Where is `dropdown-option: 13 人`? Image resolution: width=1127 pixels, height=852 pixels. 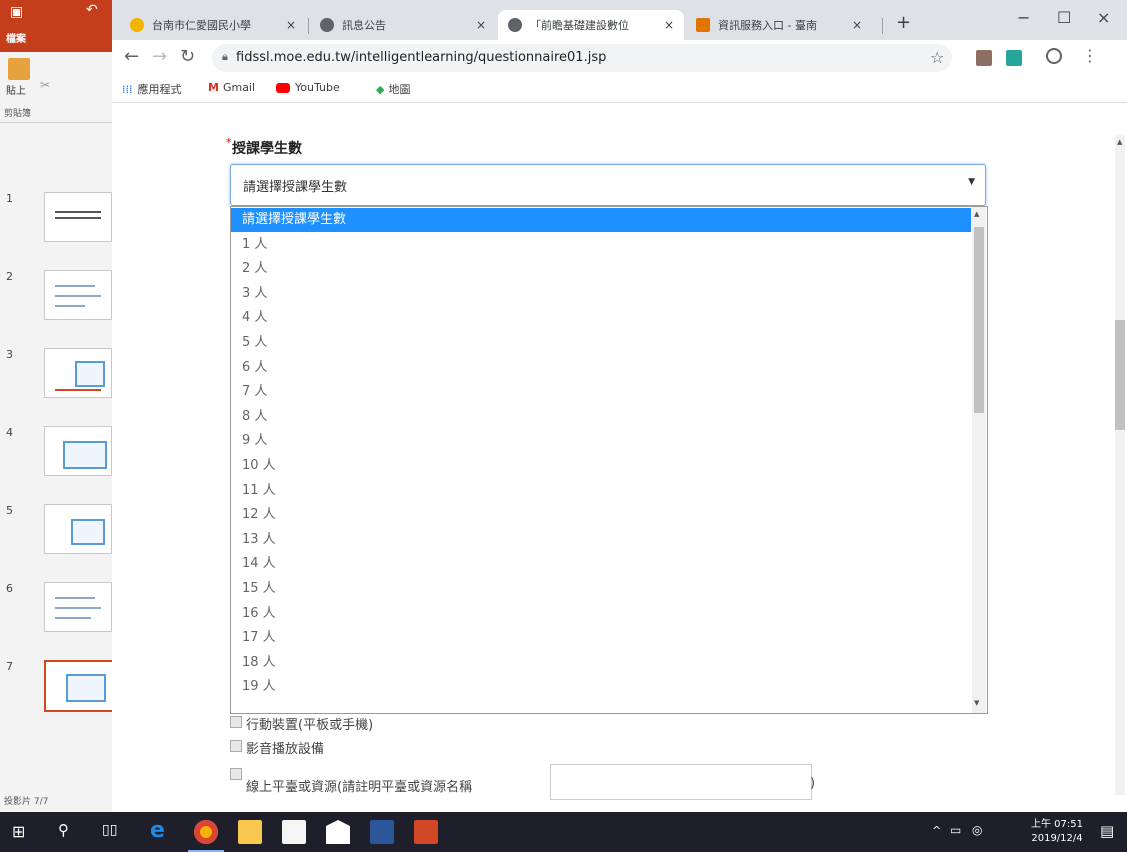
dropdown-option: 13 人 is located at coordinates (601, 540).